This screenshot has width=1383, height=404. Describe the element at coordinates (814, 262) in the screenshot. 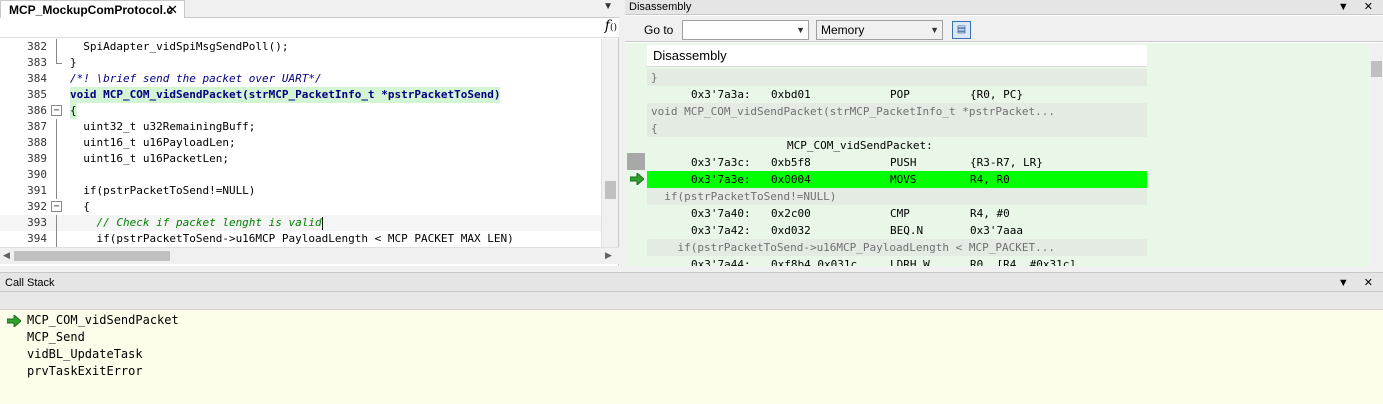

I see `opcode: 0xf8b4 0x031c` at that location.